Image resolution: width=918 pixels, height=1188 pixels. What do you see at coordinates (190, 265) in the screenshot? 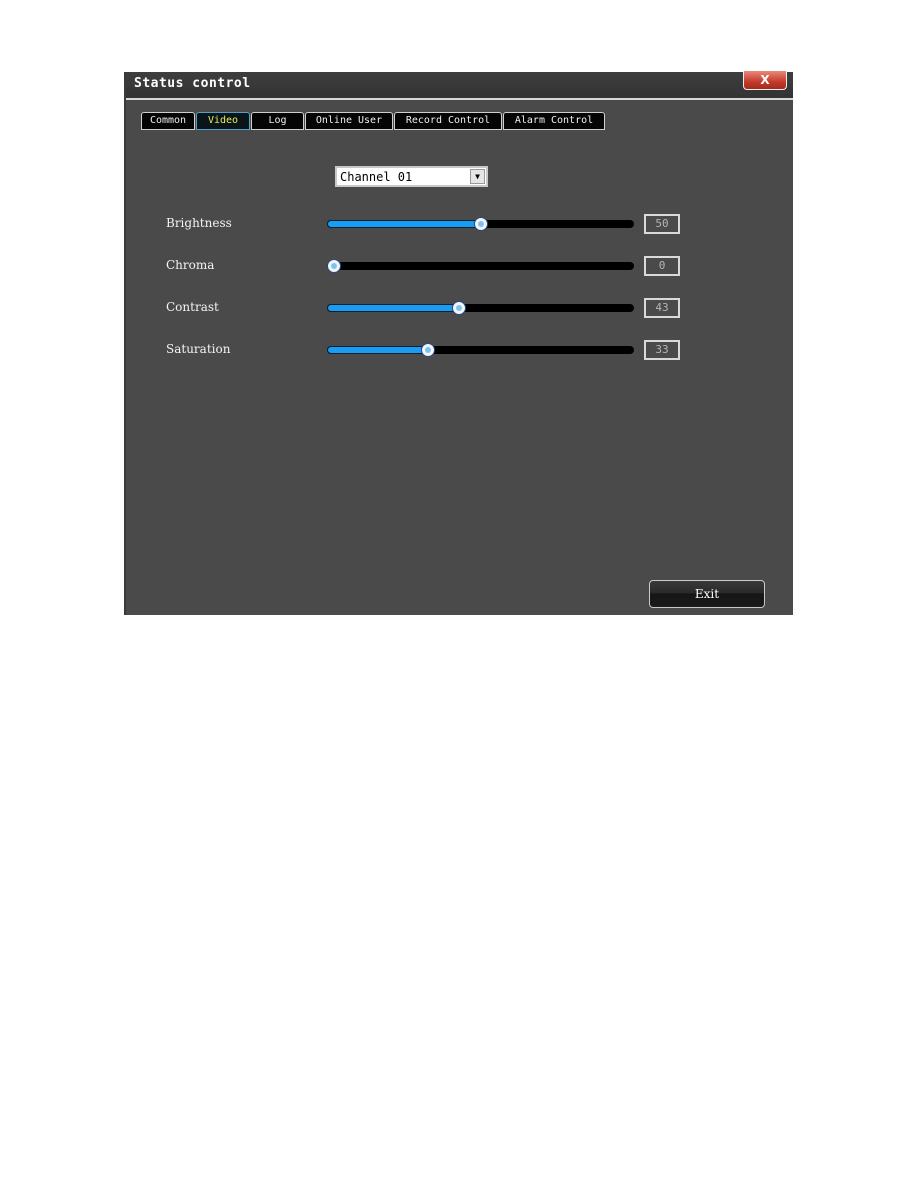
I see `chroma-label: Chroma` at bounding box center [190, 265].